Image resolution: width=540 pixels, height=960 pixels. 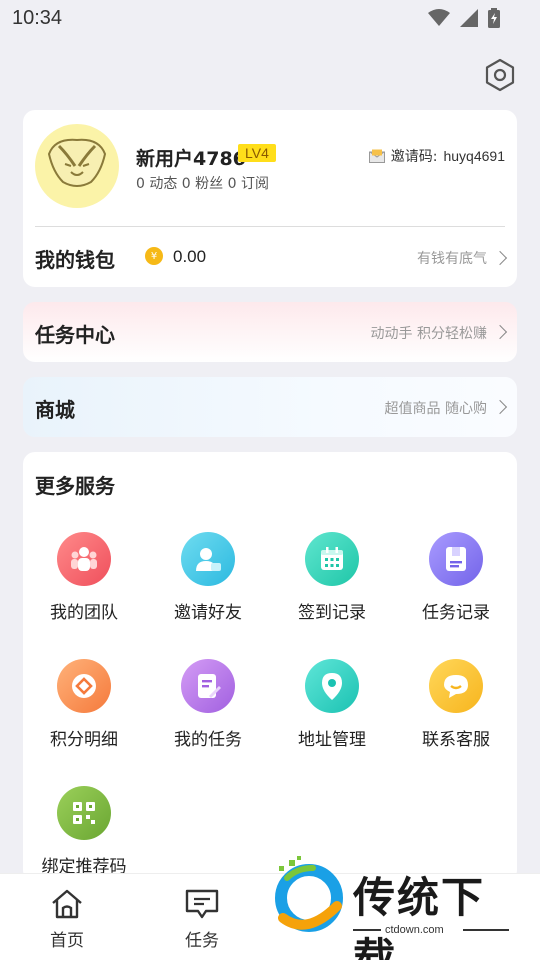 I want to click on envelope-icon, so click(x=376, y=156).